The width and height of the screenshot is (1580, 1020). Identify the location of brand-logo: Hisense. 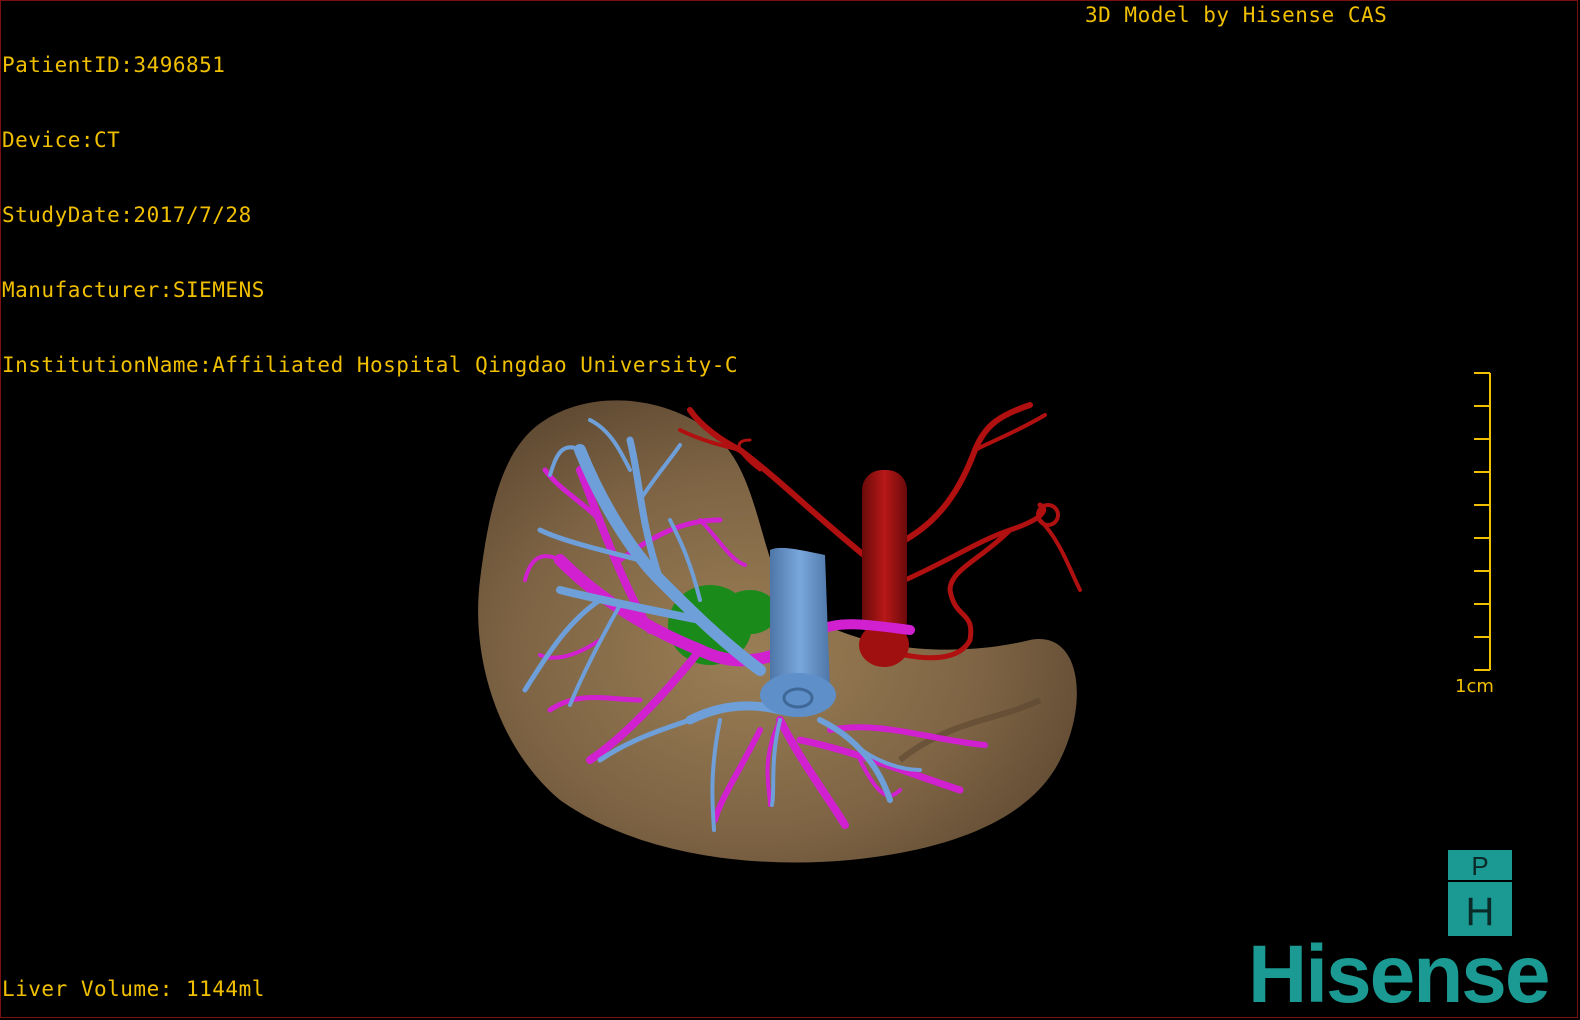
(1399, 974).